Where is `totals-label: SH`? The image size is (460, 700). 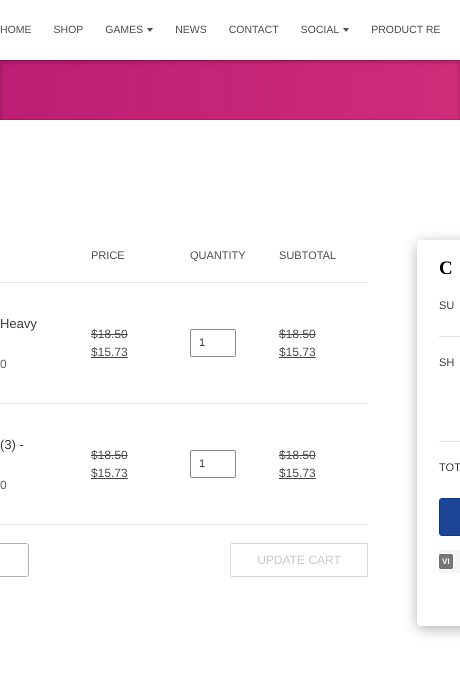
totals-label: SH is located at coordinates (446, 363).